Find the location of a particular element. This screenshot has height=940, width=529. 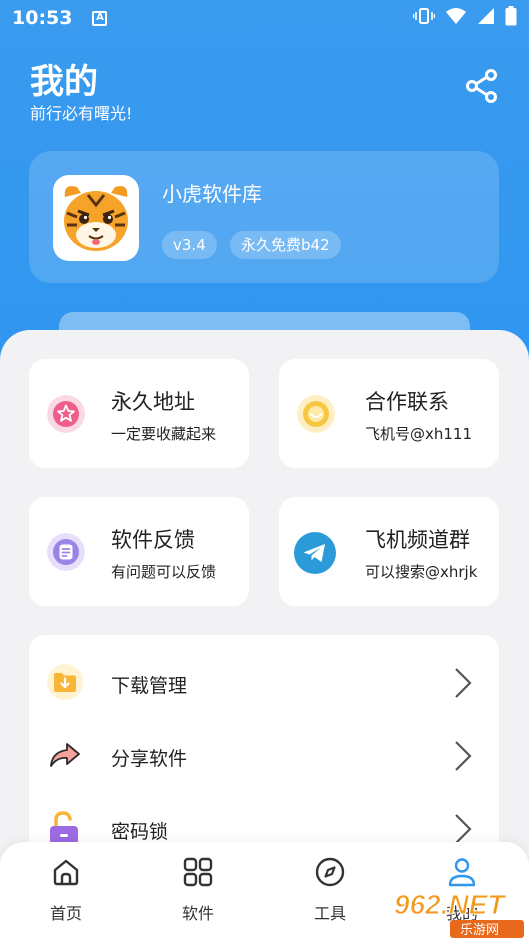

tab-home: 首页 is located at coordinates (66, 890).